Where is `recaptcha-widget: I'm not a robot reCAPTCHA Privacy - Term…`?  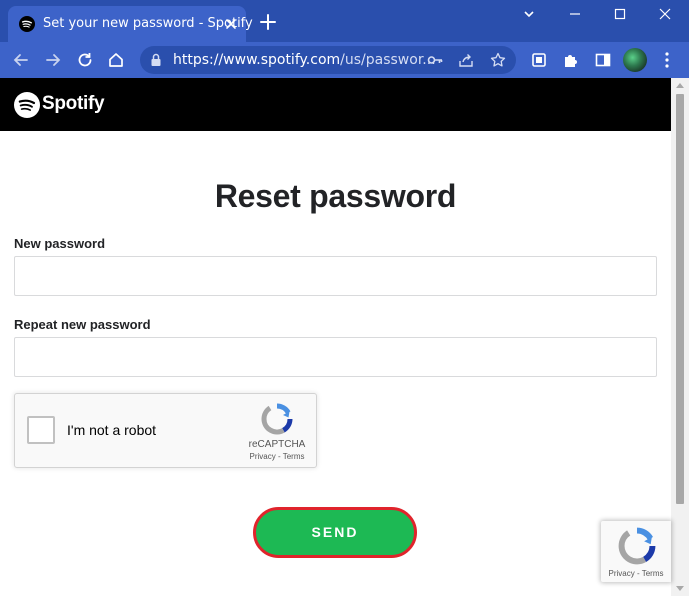
recaptcha-widget: I'm not a robot reCAPTCHA Privacy - Term… is located at coordinates (165, 430).